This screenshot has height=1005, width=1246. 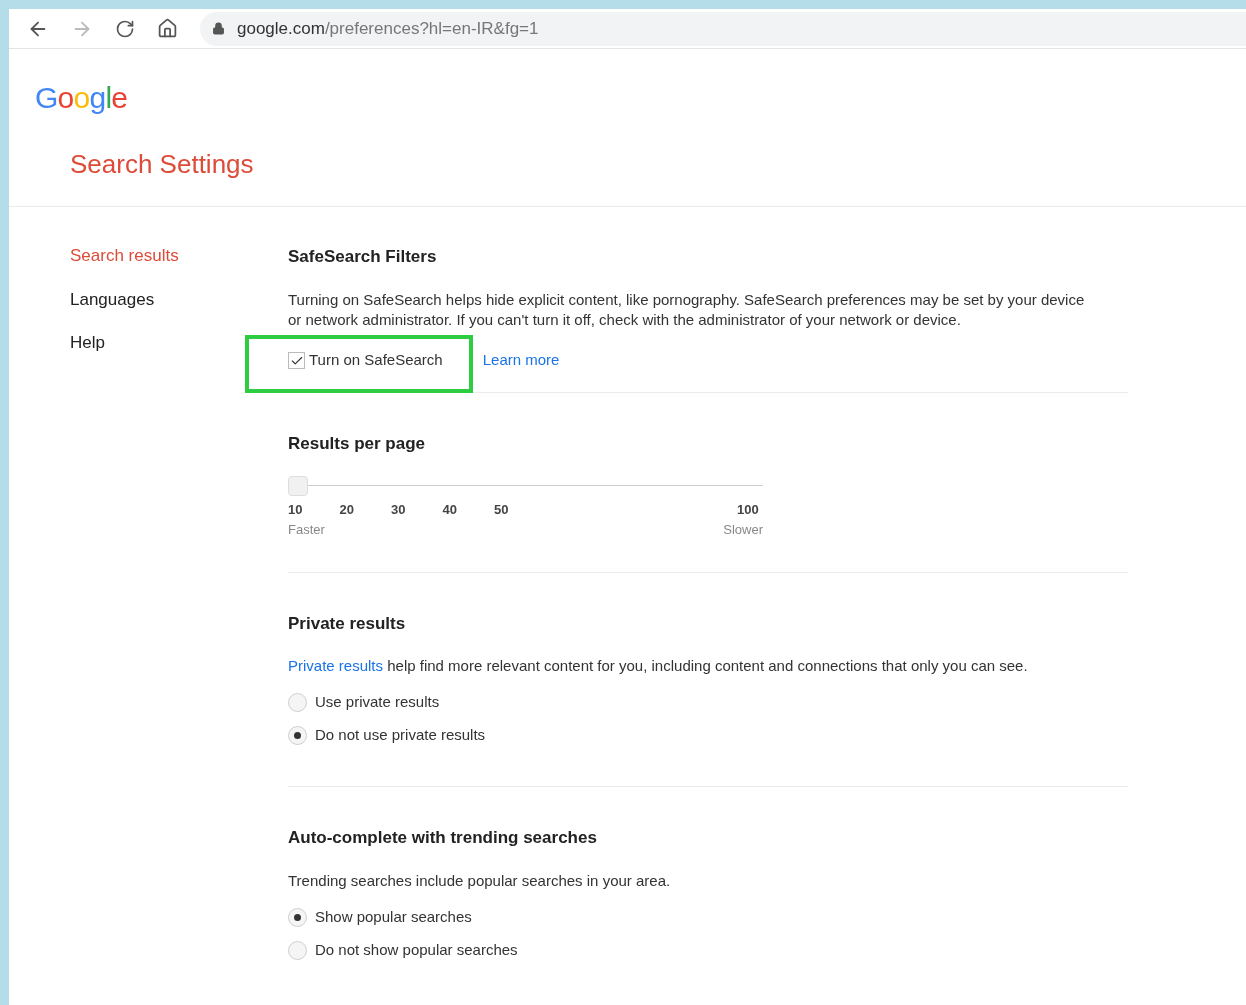 I want to click on address-bar: google.com/preferences?hl=en-IR&fg=1, so click(x=723, y=28).